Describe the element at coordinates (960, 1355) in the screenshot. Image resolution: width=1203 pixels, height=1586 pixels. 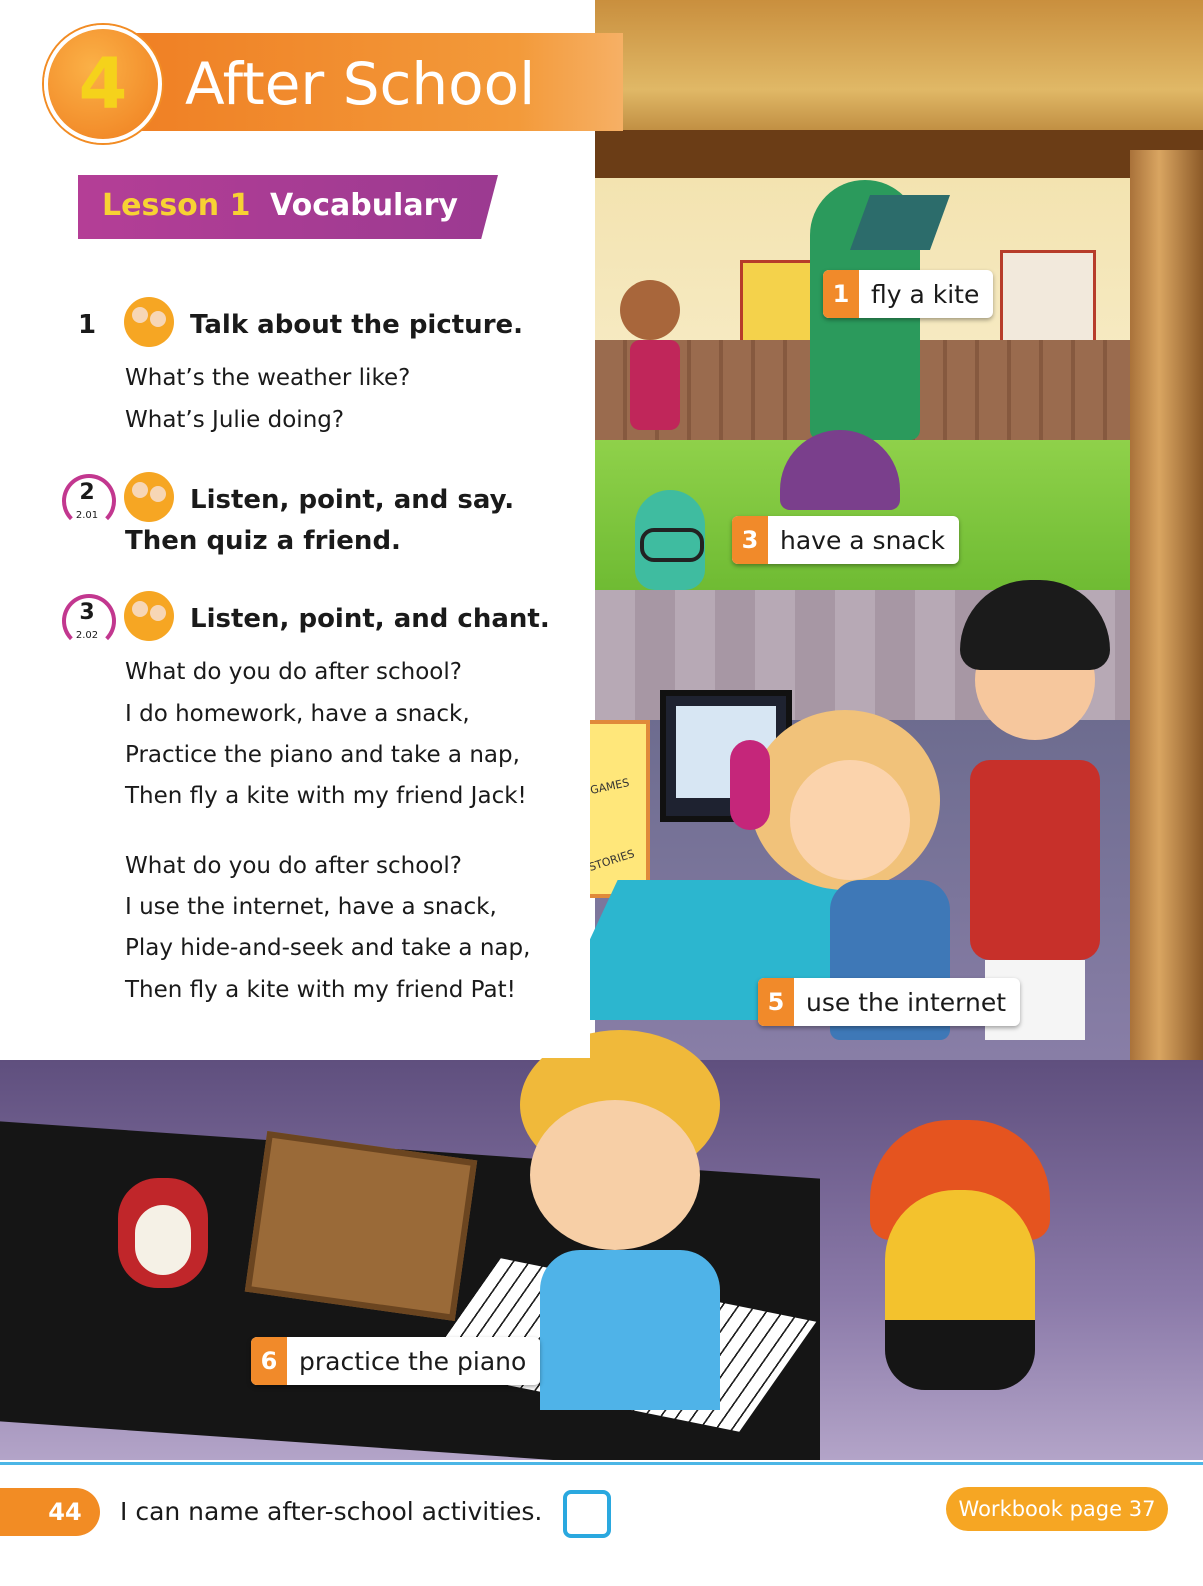
I see `conductor-suit` at that location.